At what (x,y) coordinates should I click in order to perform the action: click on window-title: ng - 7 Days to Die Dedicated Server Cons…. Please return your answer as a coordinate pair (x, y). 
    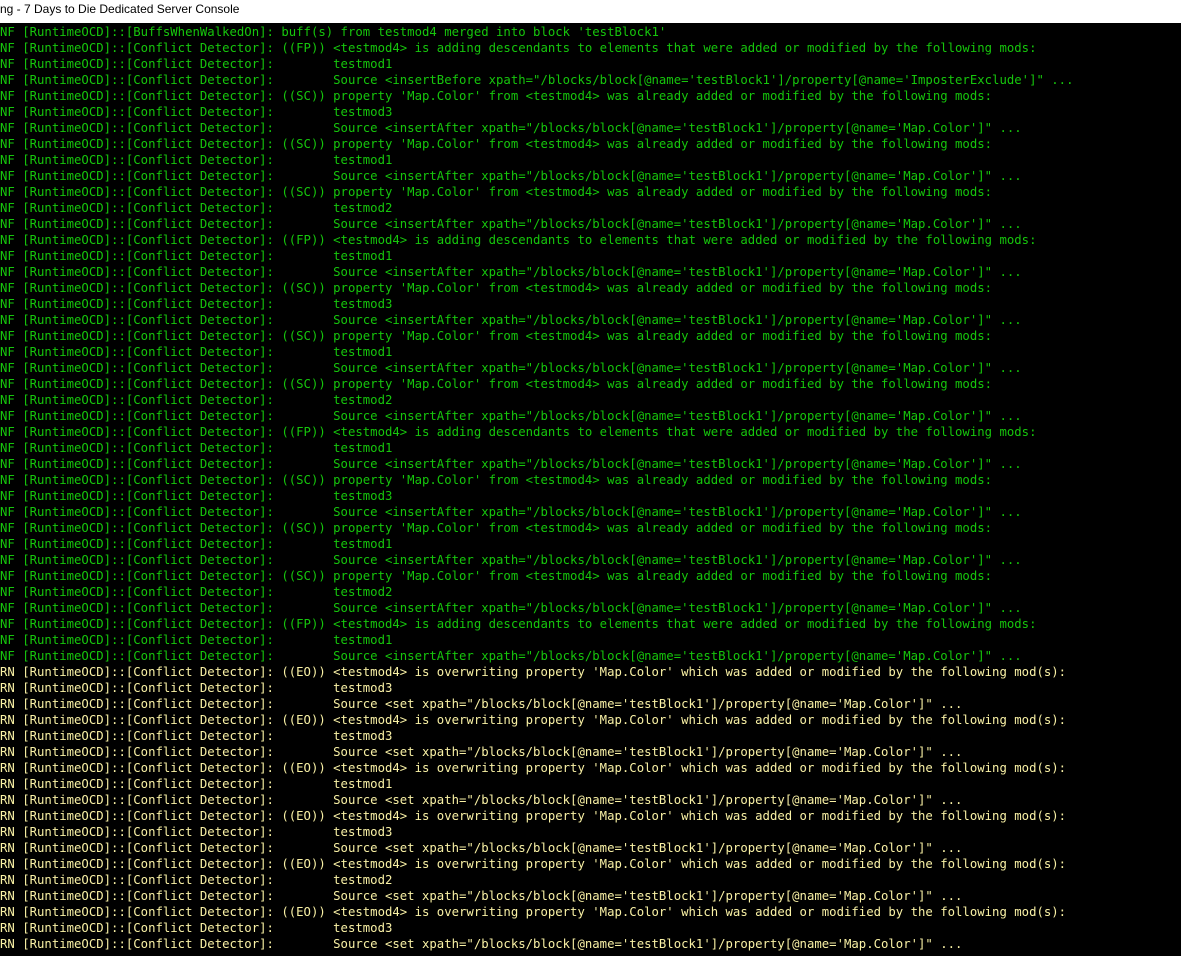
    Looking at the image, I should click on (120, 9).